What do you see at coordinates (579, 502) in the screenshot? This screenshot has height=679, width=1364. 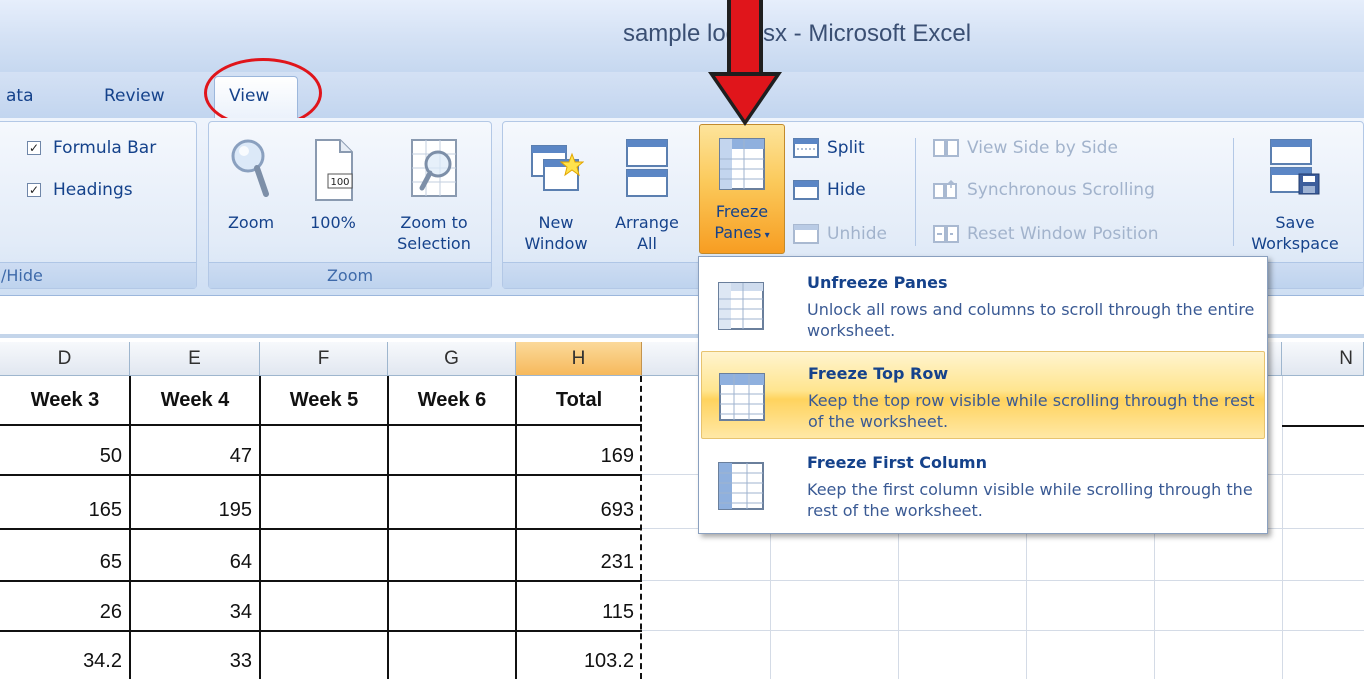 I see `table-cell: 693` at bounding box center [579, 502].